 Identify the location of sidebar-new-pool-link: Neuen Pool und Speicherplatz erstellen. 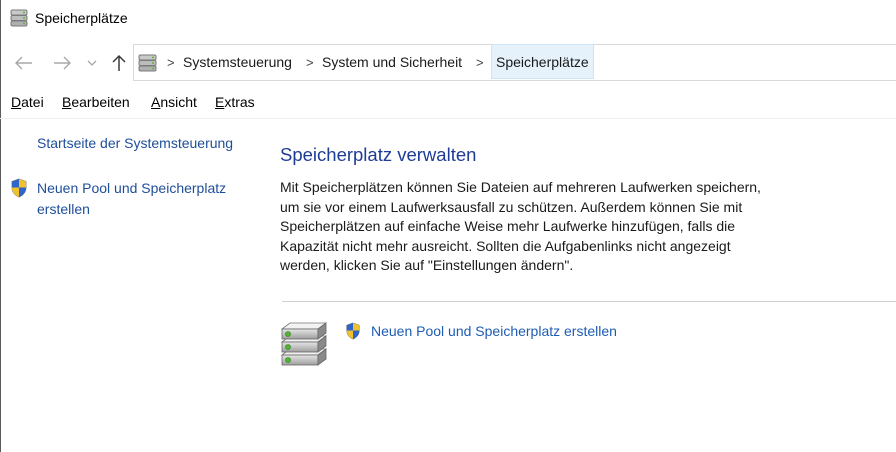
(144, 199).